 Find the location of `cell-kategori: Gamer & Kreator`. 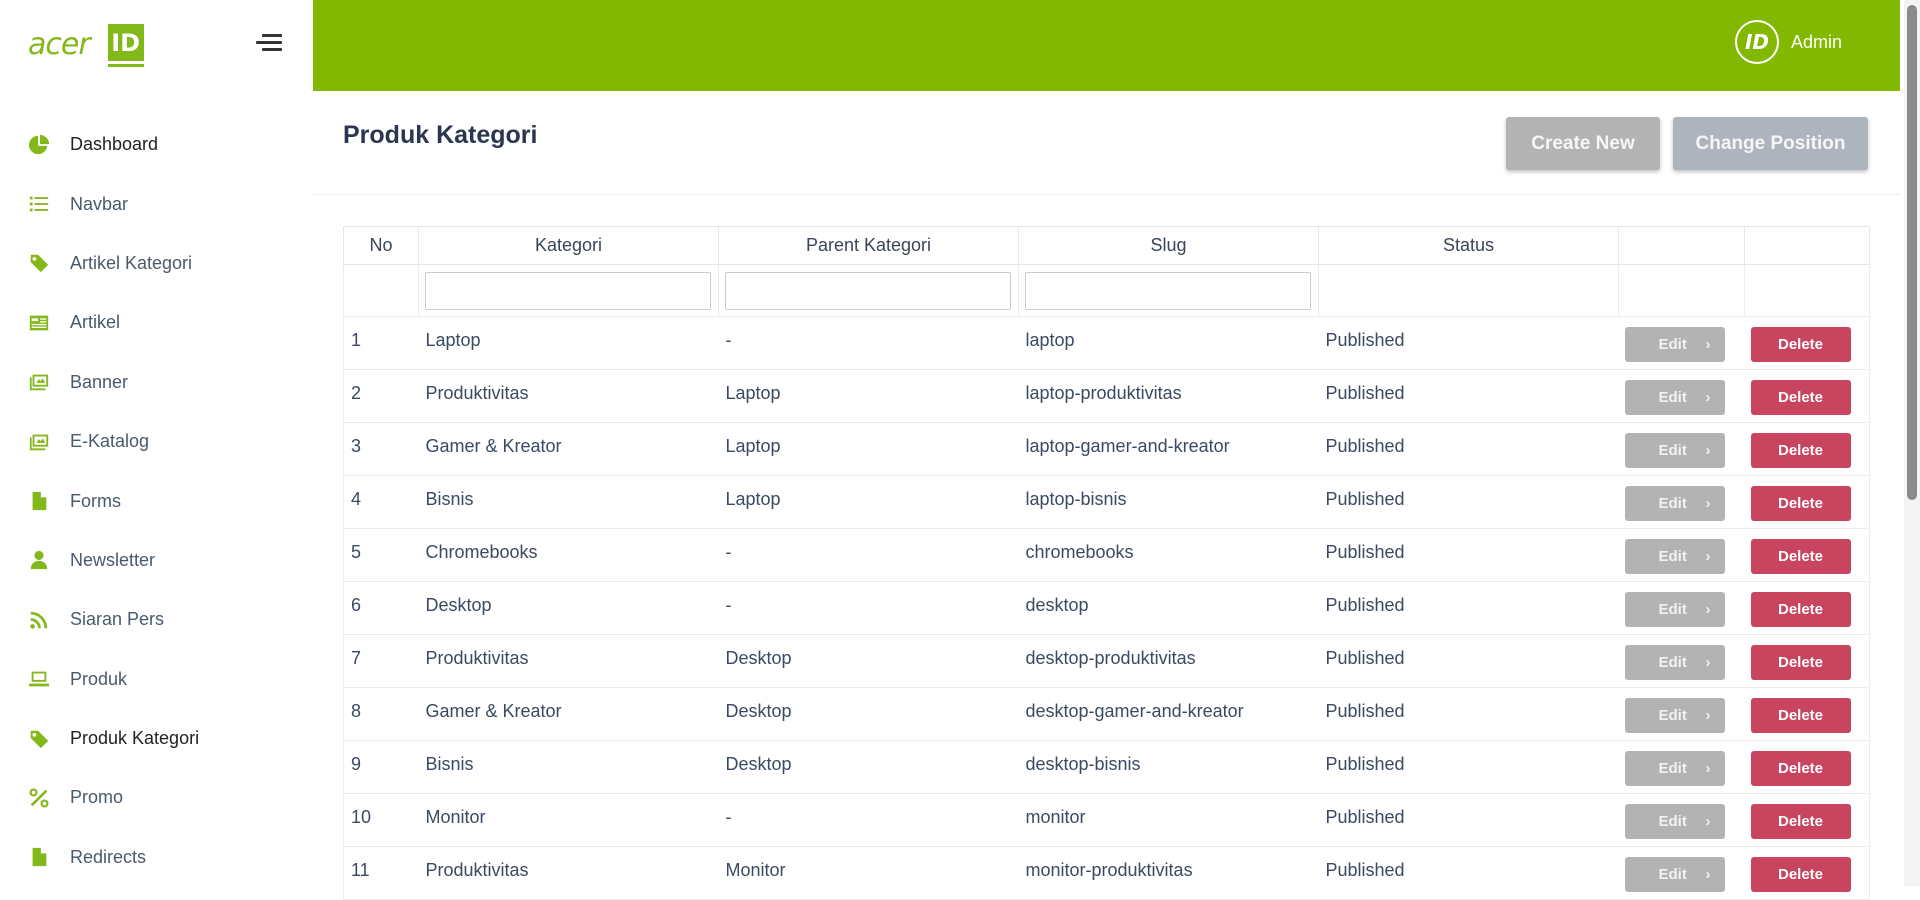

cell-kategori: Gamer & Kreator is located at coordinates (568, 449).